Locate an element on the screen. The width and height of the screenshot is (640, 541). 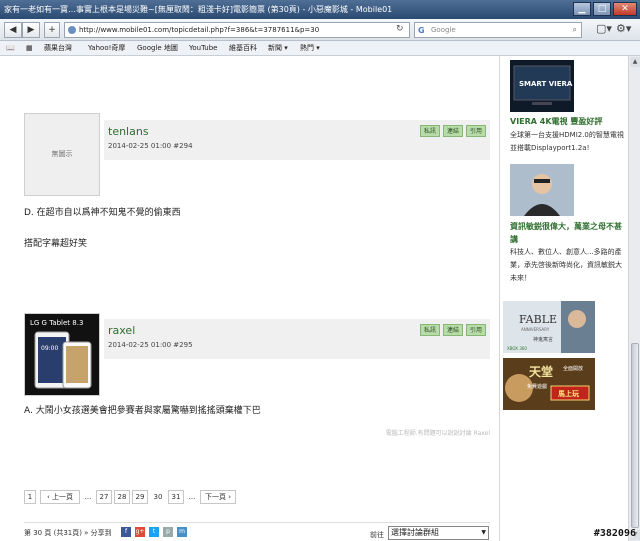
gear-icon: ⚙▾ is located at coordinates (623, 28).